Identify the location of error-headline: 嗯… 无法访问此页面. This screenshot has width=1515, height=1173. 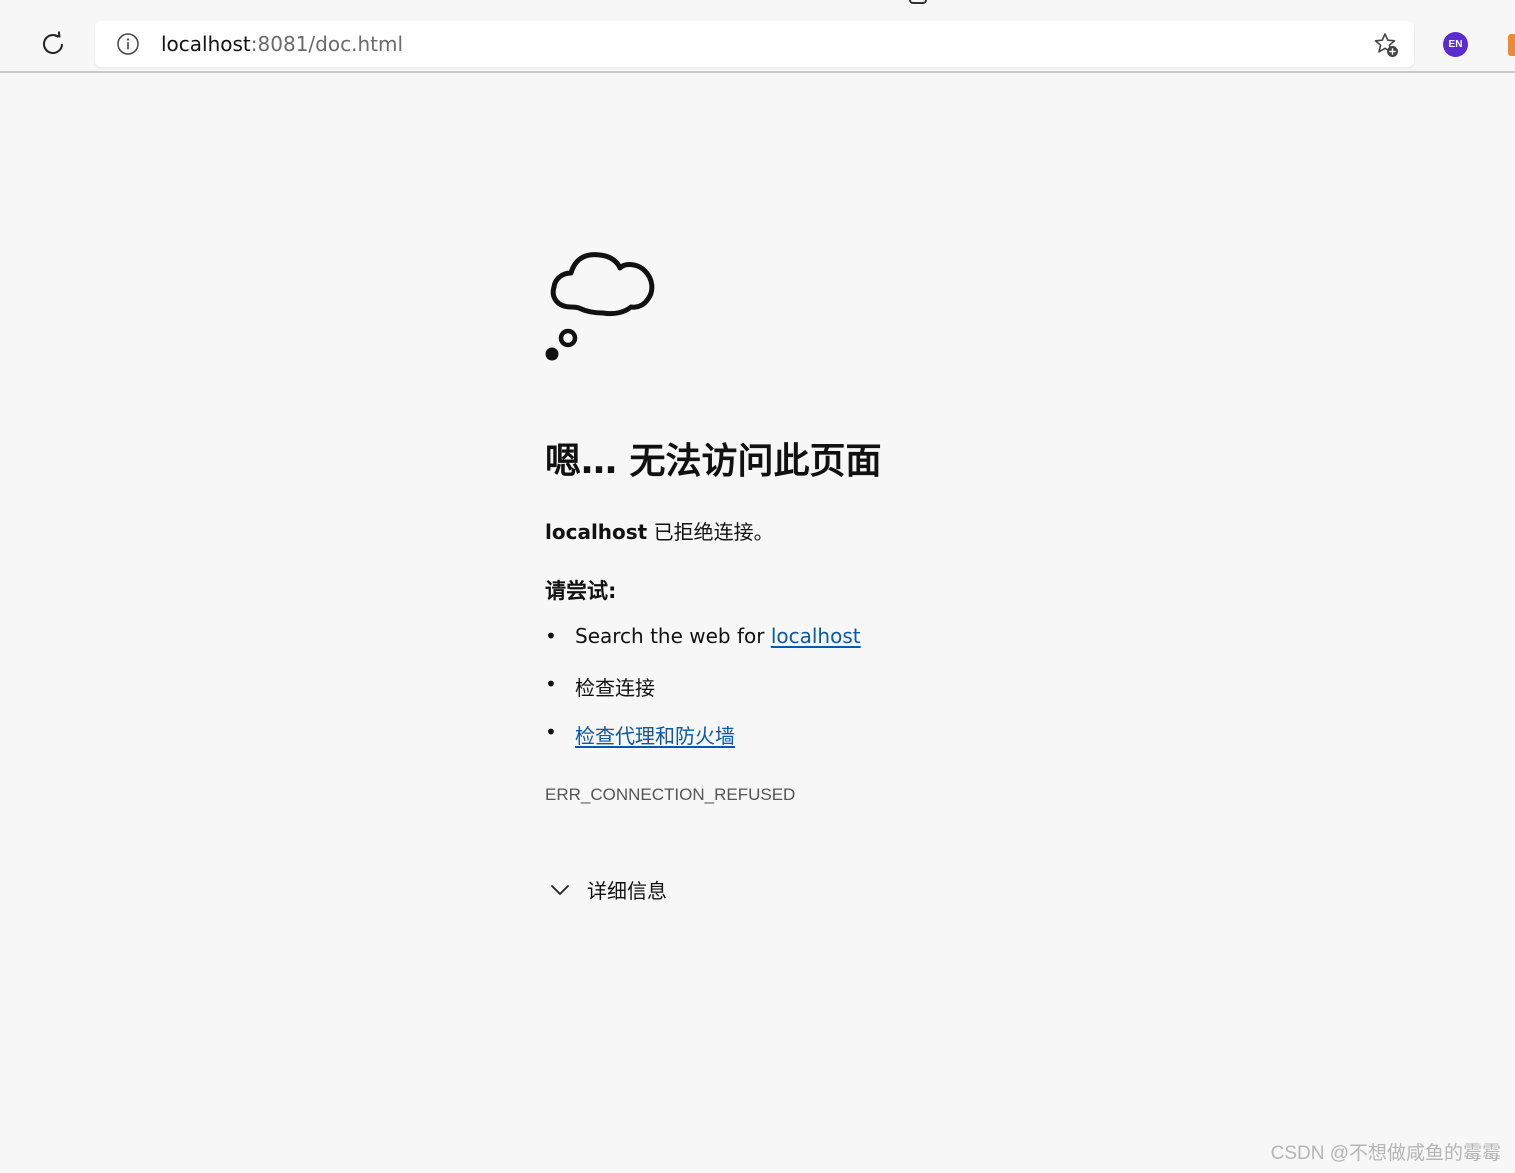
(713, 461).